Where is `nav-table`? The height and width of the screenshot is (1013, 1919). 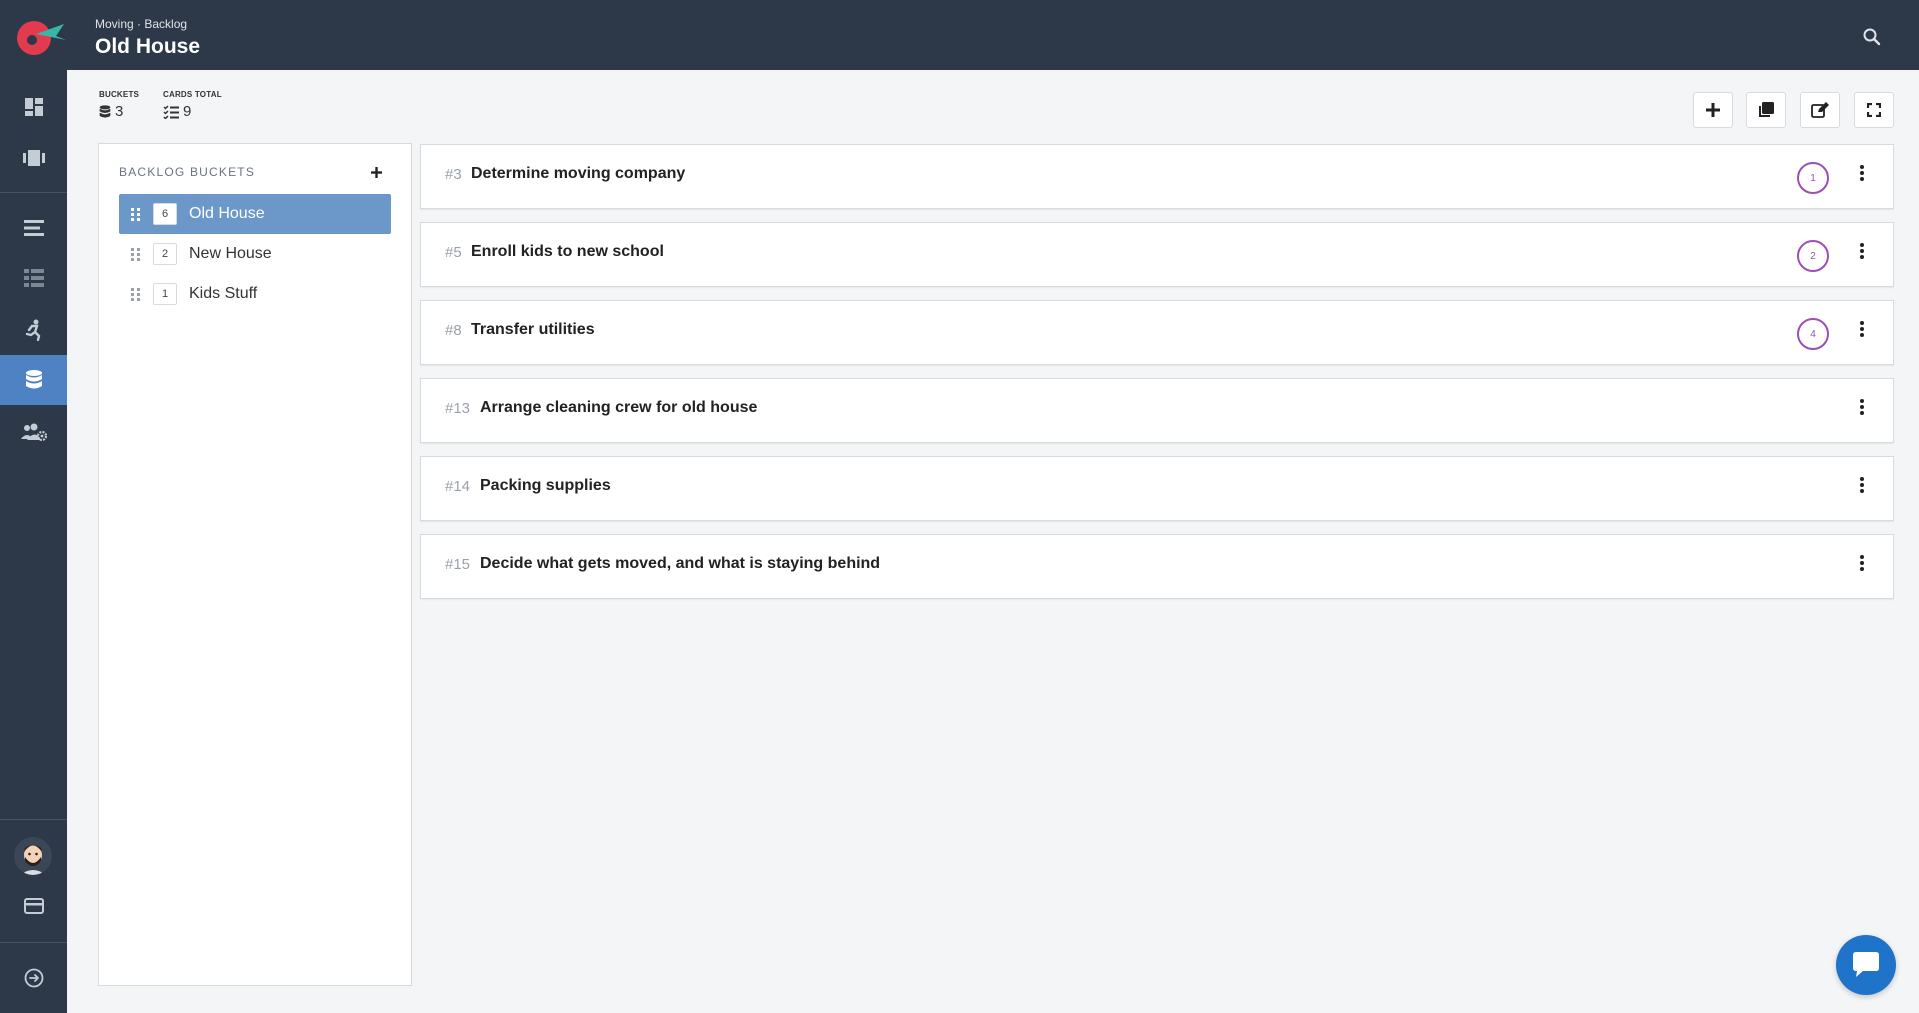 nav-table is located at coordinates (33, 278).